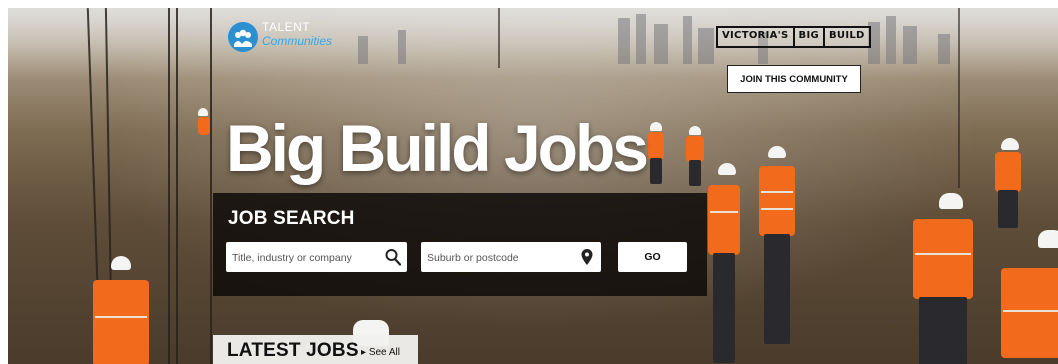  Describe the element at coordinates (243, 37) in the screenshot. I see `people-icon` at that location.